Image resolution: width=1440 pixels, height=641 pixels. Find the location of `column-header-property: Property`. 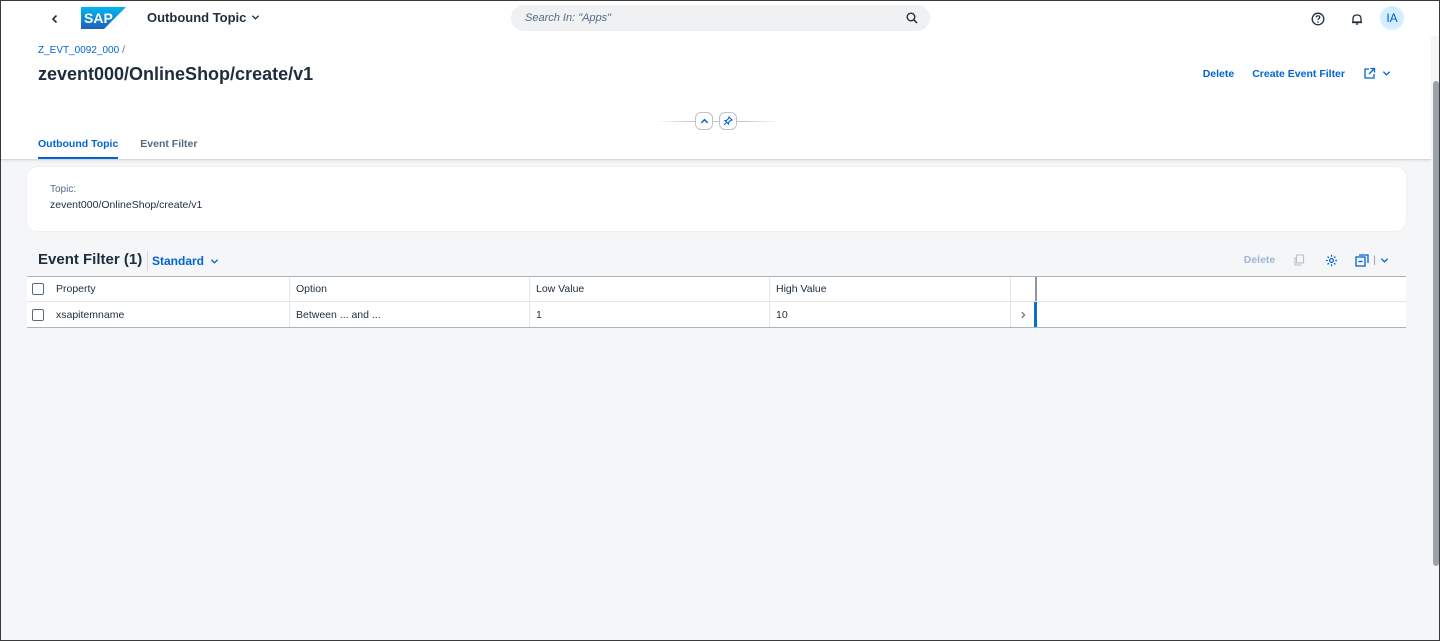

column-header-property: Property is located at coordinates (170, 289).